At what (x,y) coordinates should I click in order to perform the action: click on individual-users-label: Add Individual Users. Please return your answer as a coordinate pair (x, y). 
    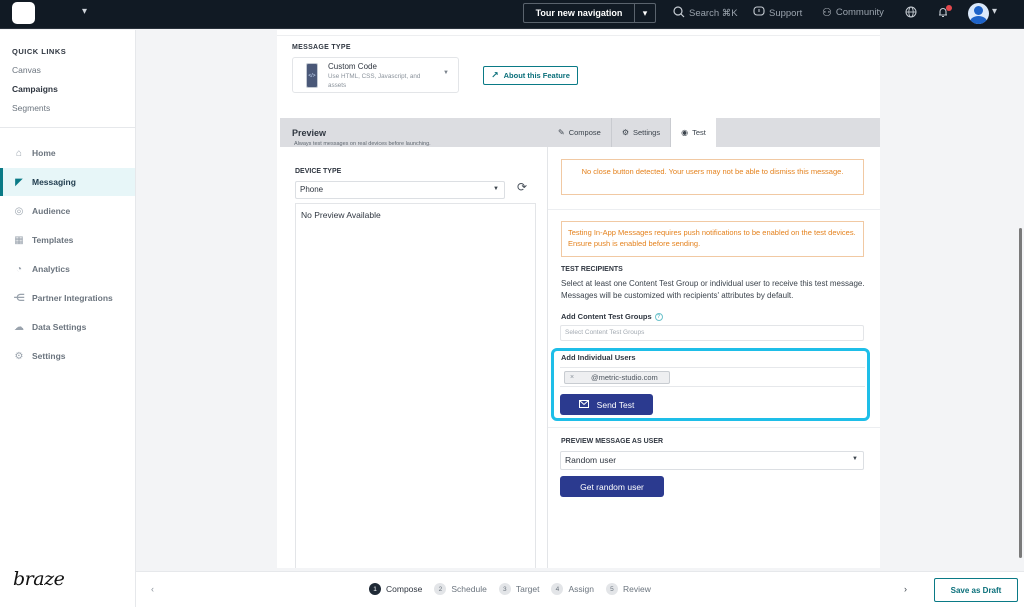
    Looking at the image, I should click on (598, 357).